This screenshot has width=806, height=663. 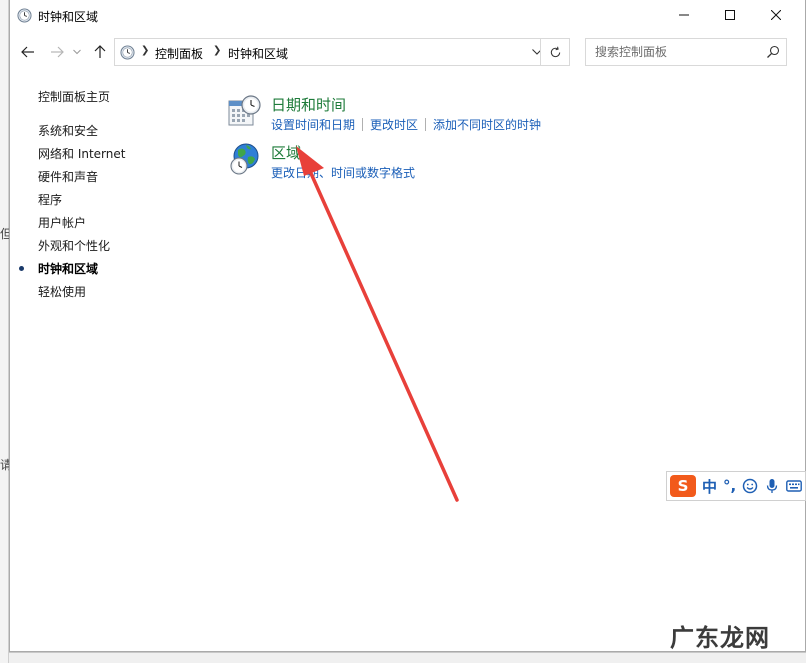 I want to click on ime-punctuation-toggle: °,, so click(x=729, y=486).